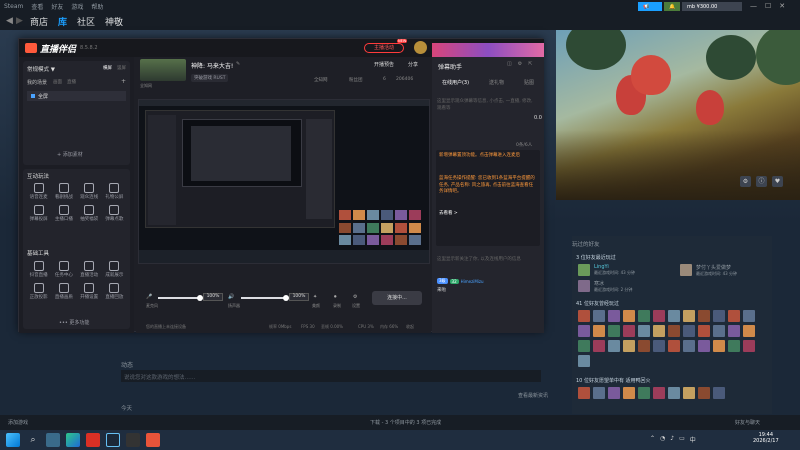 The height and width of the screenshot is (450, 800). What do you see at coordinates (520, 64) in the screenshot?
I see `gear-icon: ⚙` at bounding box center [520, 64].